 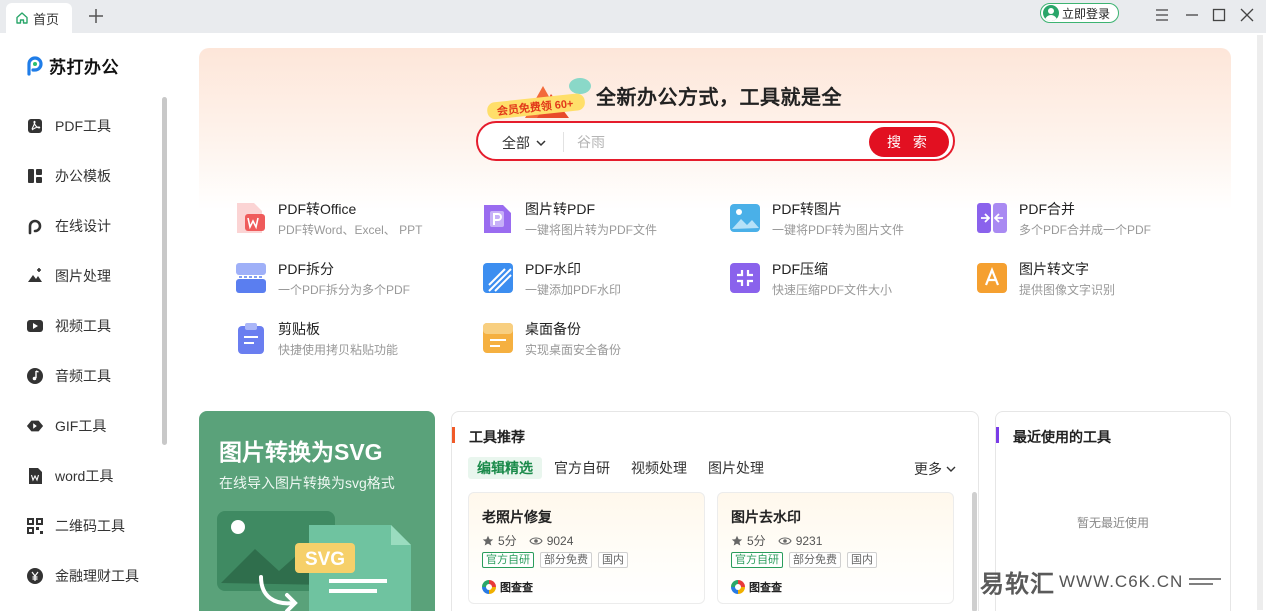 I want to click on hero-slogan: 全新办公方式，工具就是全, so click(x=719, y=98).